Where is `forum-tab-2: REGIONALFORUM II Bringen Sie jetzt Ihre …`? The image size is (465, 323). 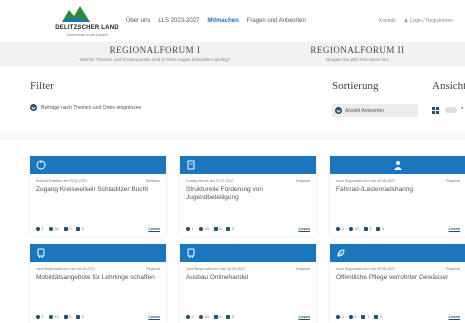
forum-tab-2: REGIONALFORUM II Bringen Sie jetzt Ihre … is located at coordinates (357, 53).